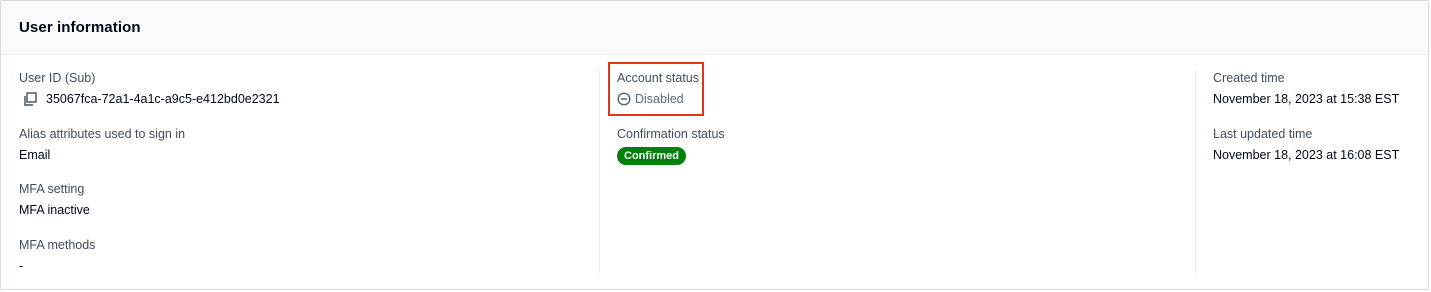  Describe the element at coordinates (1306, 154) in the screenshot. I see `last-updated-time-value: November 18, 2023 at 16:08 EST` at that location.